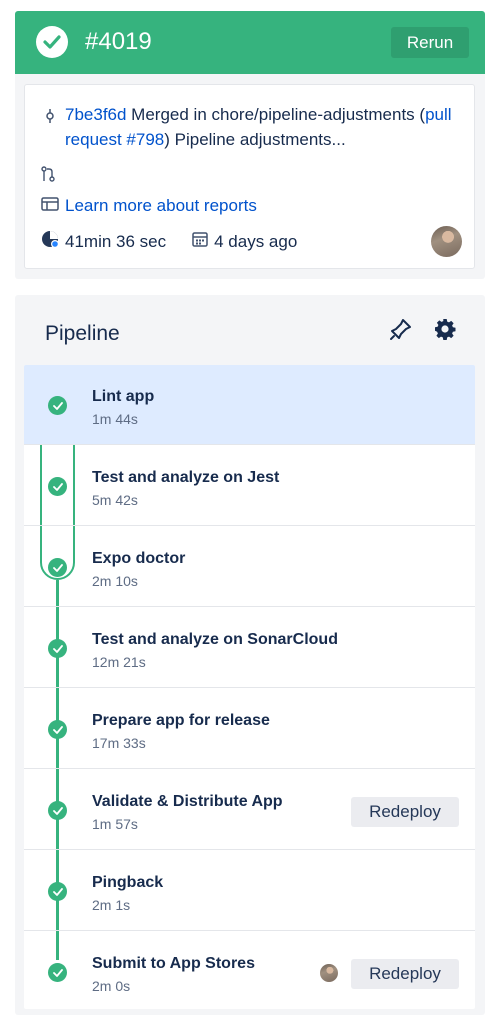 Image resolution: width=497 pixels, height=1023 pixels. Describe the element at coordinates (446, 241) in the screenshot. I see `author-avatar` at that location.